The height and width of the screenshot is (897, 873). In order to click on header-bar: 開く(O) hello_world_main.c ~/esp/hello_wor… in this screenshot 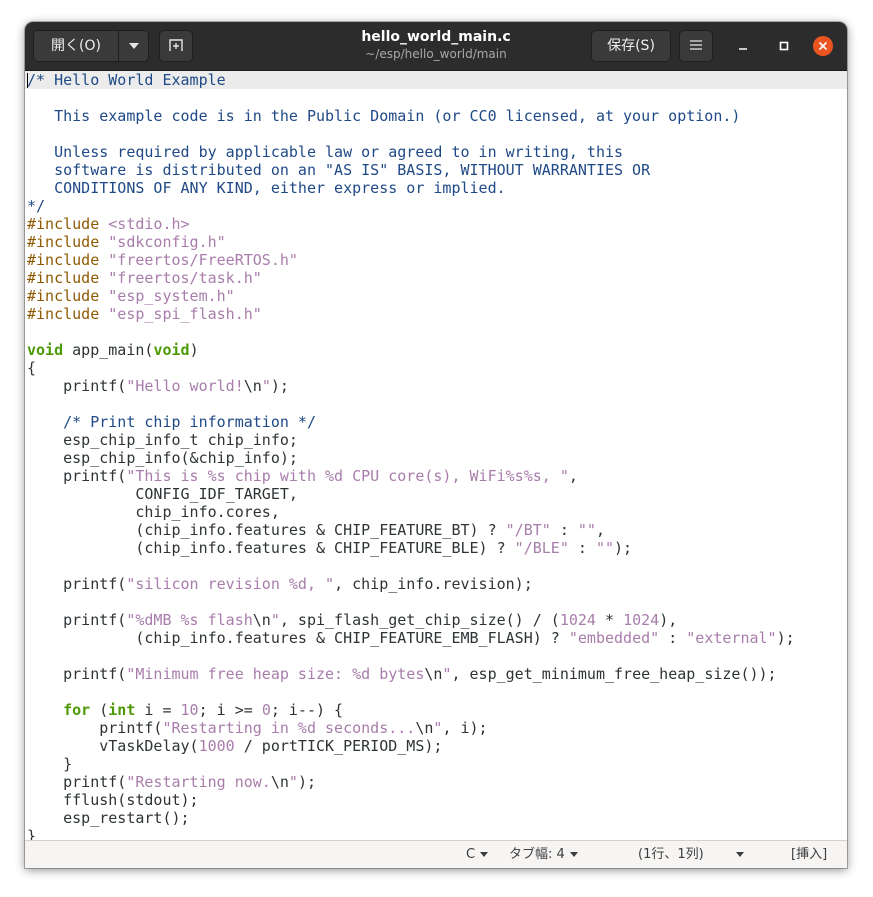, I will do `click(436, 46)`.